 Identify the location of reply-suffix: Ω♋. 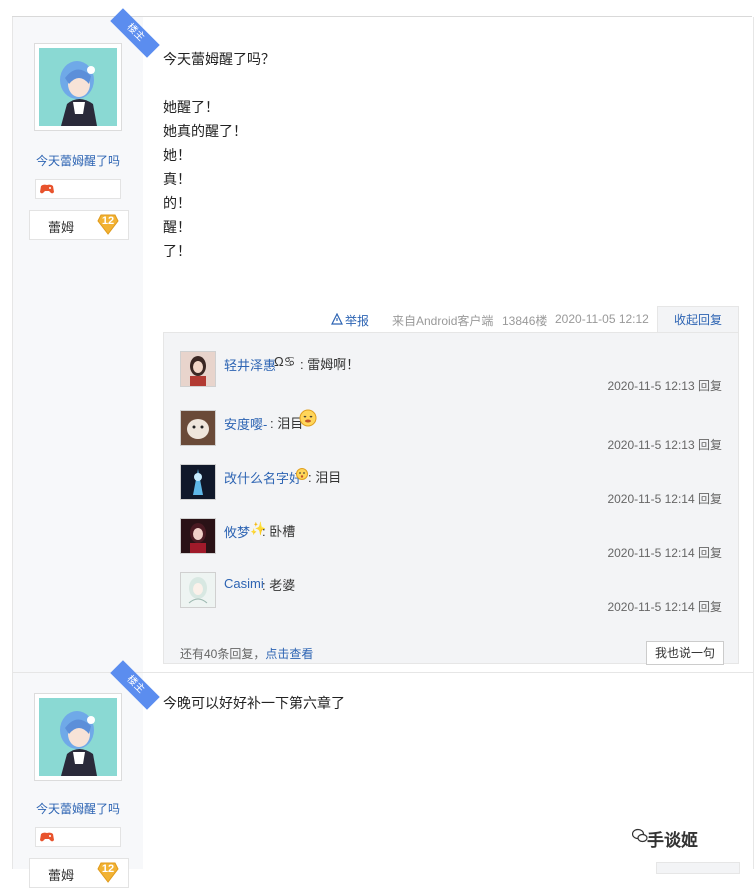
(285, 361).